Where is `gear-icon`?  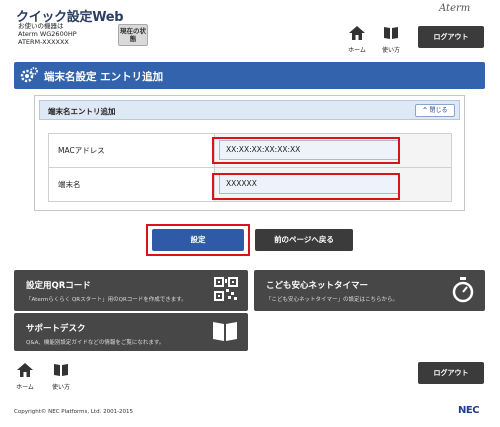
gear-icon is located at coordinates (29, 75).